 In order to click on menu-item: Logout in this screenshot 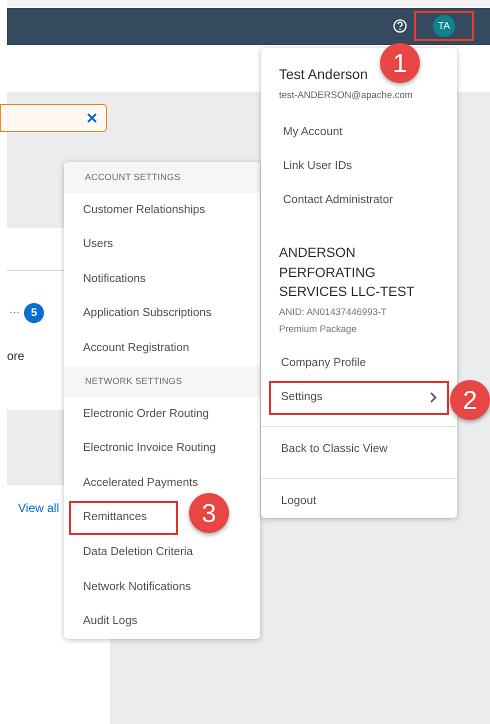, I will do `click(298, 501)`.